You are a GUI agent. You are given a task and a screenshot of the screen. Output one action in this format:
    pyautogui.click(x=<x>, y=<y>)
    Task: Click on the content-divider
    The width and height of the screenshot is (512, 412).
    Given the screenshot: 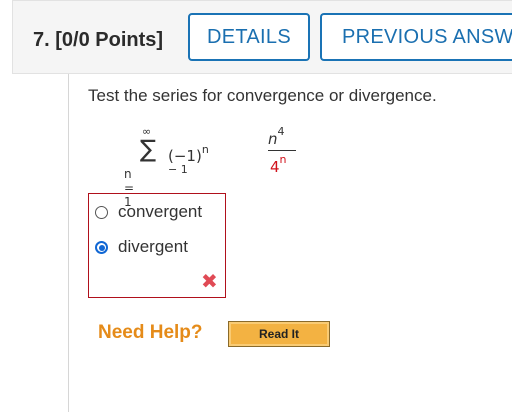 What is the action you would take?
    pyautogui.click(x=68, y=243)
    